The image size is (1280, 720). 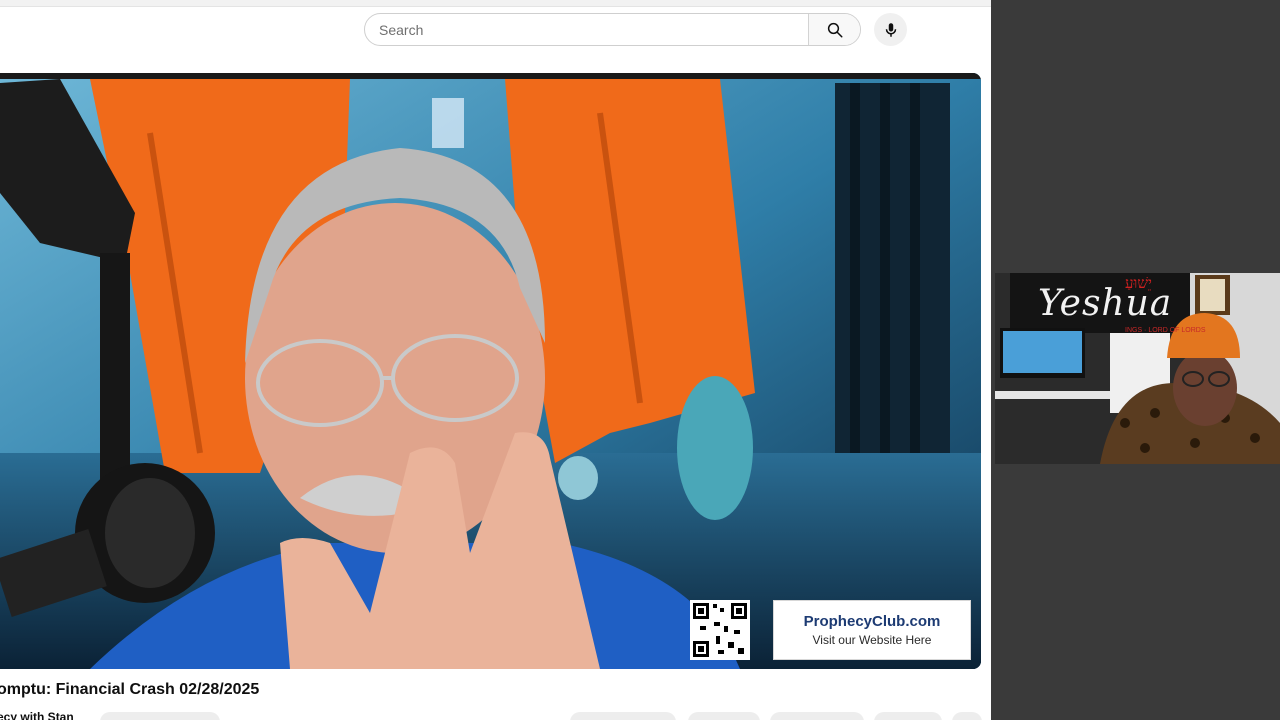 I want to click on search-button, so click(x=834, y=29).